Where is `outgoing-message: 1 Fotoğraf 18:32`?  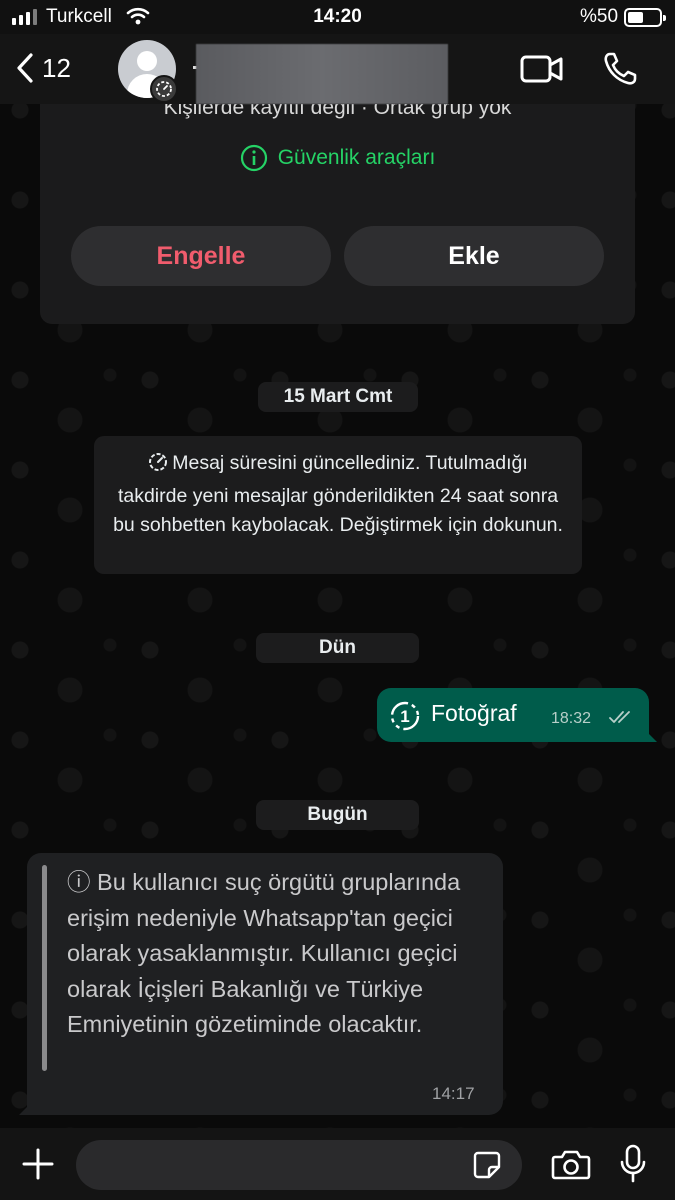 outgoing-message: 1 Fotoğraf 18:32 is located at coordinates (517, 715).